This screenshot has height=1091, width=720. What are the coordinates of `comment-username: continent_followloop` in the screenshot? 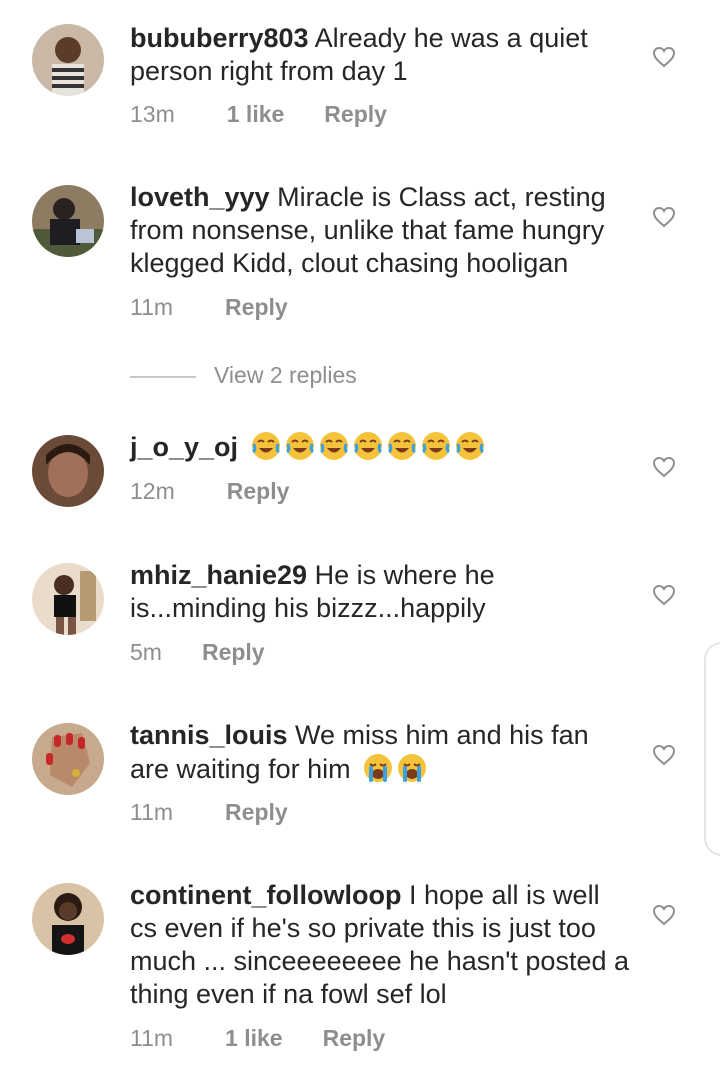 It's located at (265, 895).